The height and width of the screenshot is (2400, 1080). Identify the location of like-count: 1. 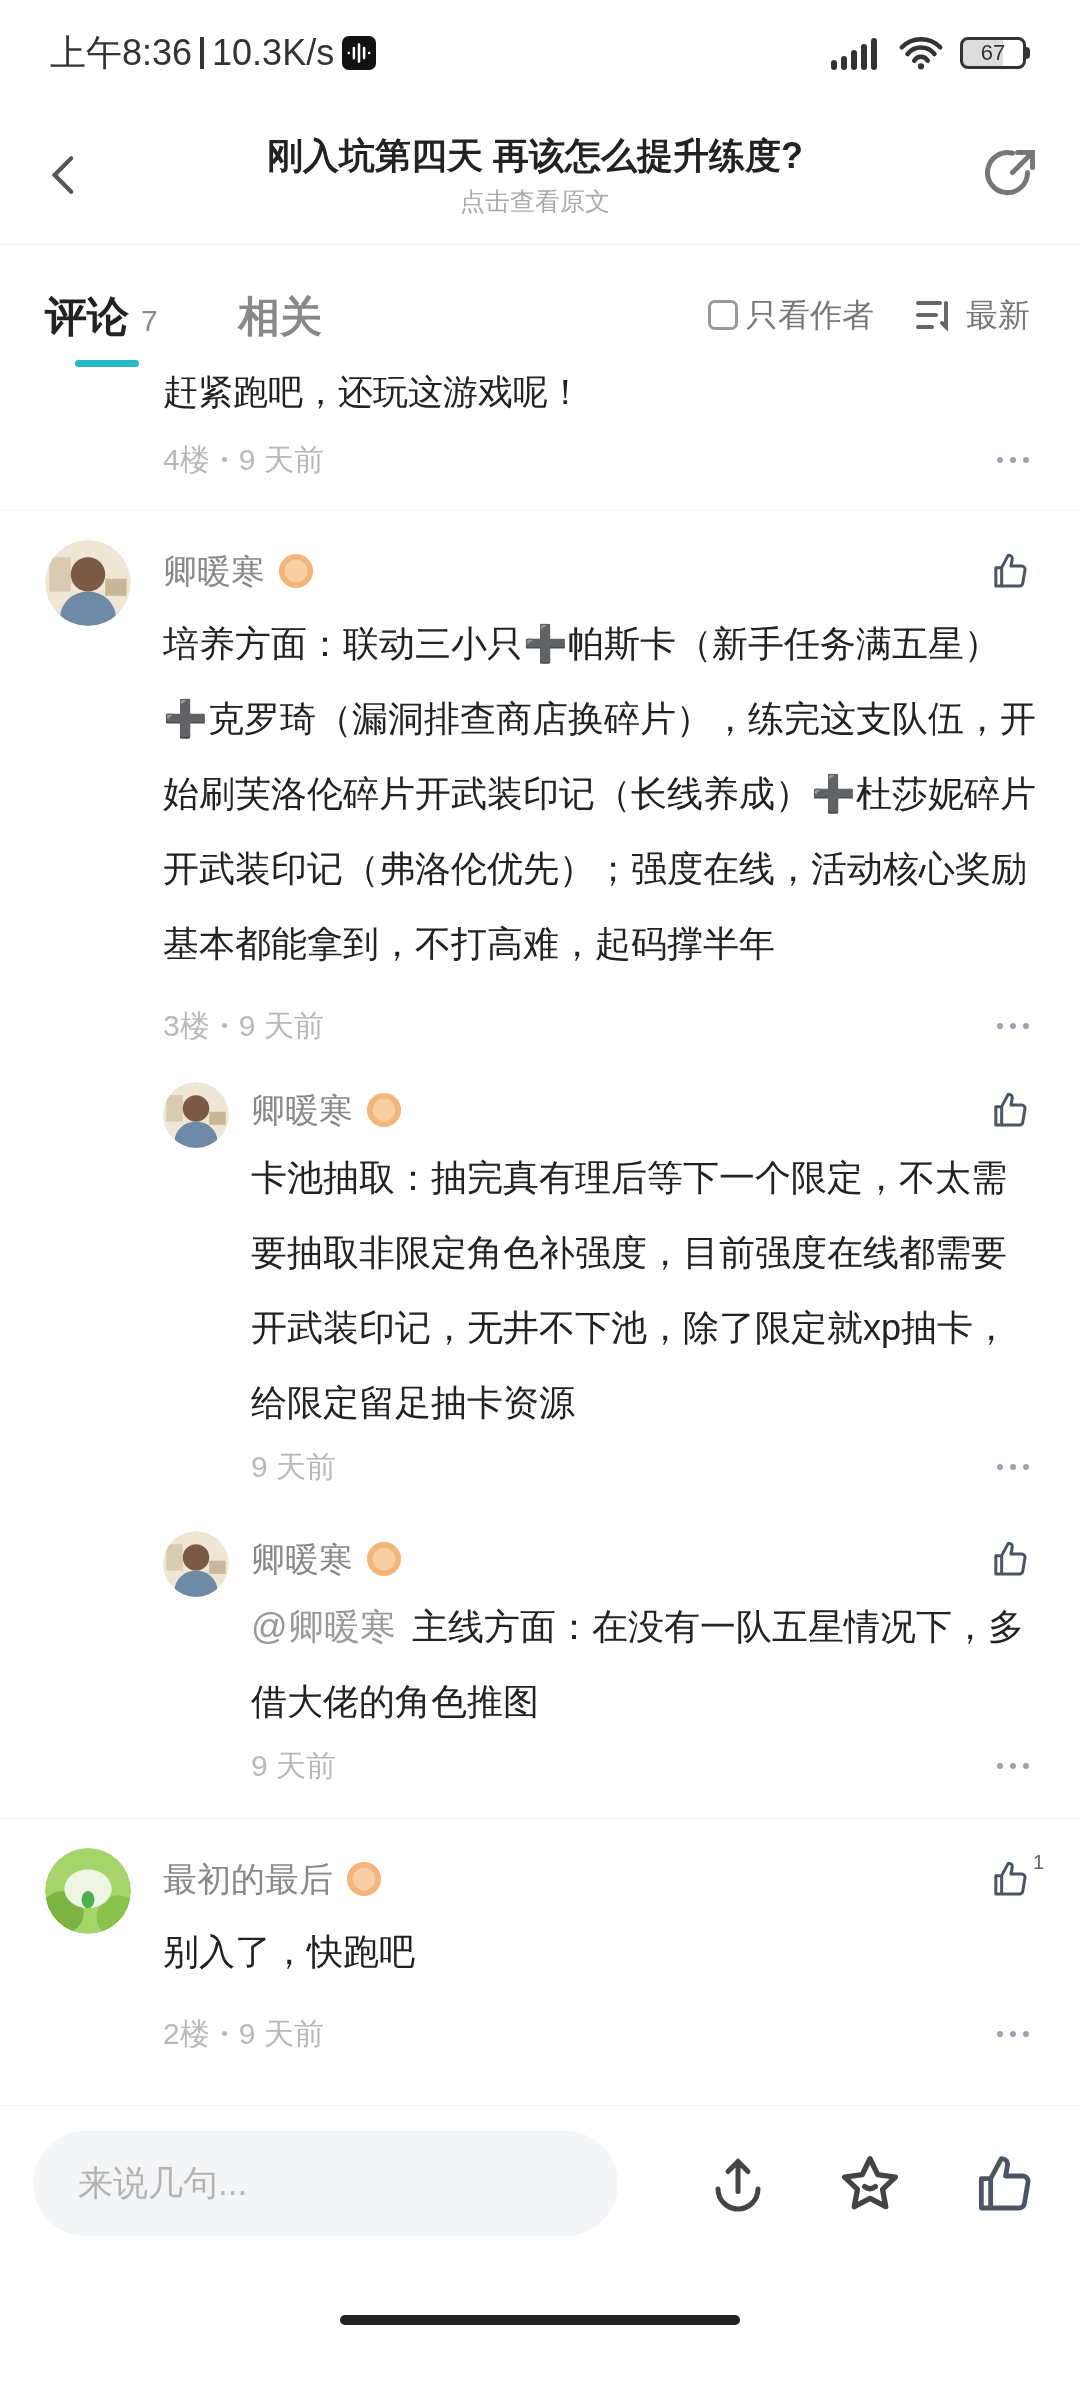
(1038, 1862).